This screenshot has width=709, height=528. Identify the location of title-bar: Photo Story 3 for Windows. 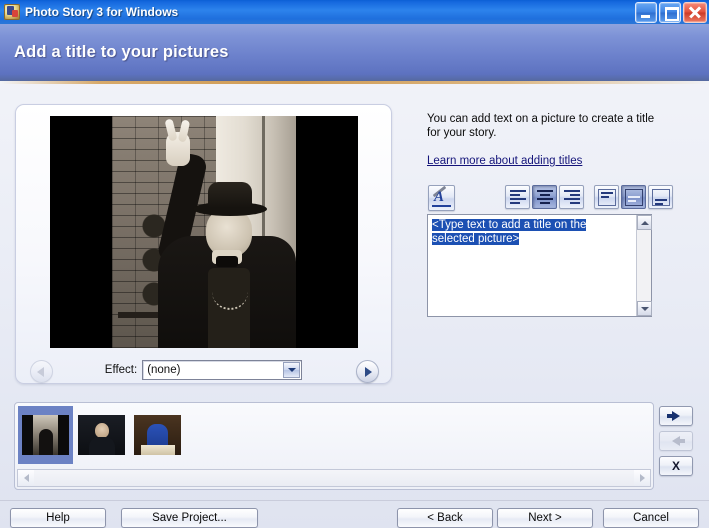
(354, 12).